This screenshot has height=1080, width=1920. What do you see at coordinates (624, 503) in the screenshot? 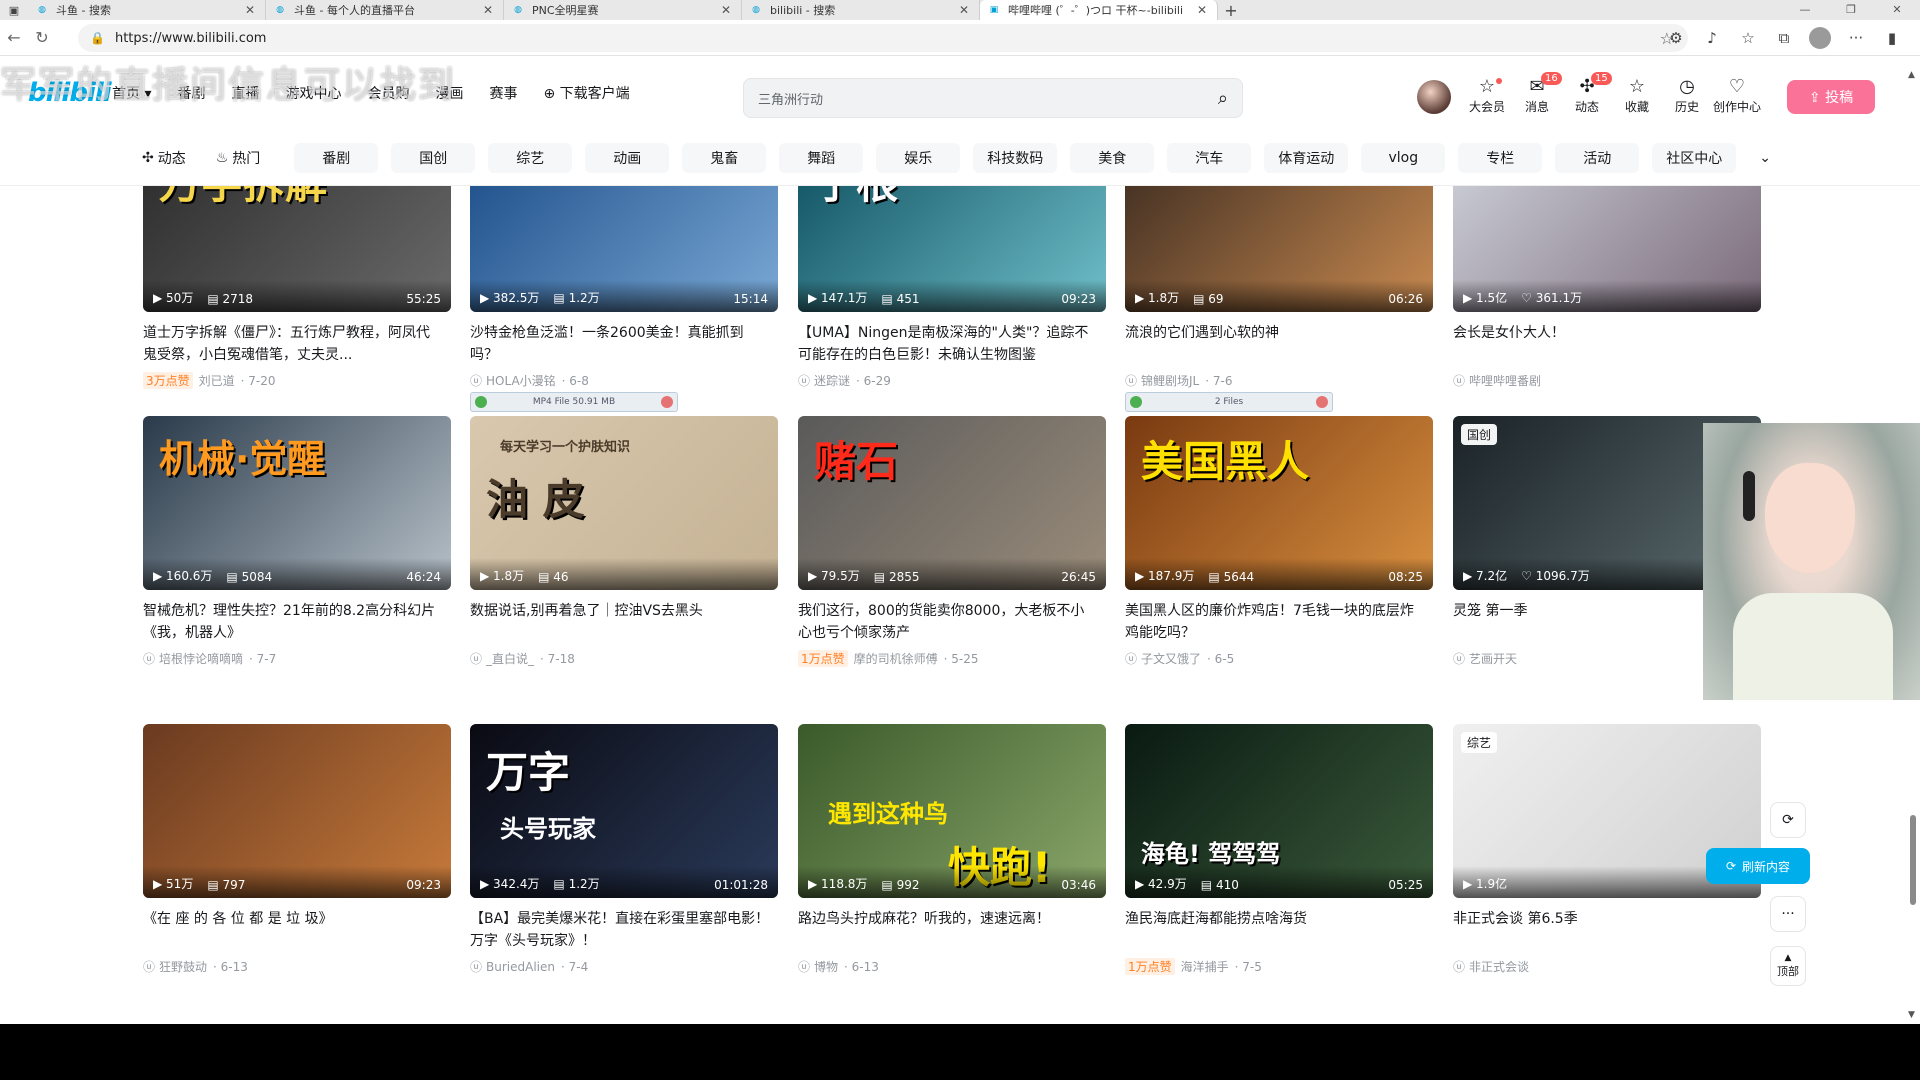
I see `video-thumbnail: 每天学习一个护肤知识油 皮 ▶ 1.8万 ▤ 46` at bounding box center [624, 503].